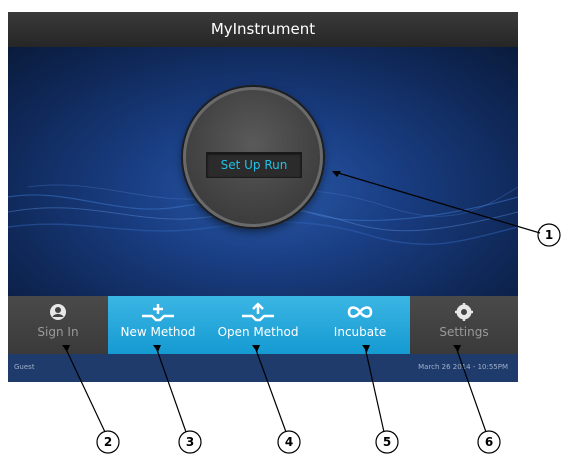  Describe the element at coordinates (489, 442) in the screenshot. I see `callout-number-6: 6` at that location.